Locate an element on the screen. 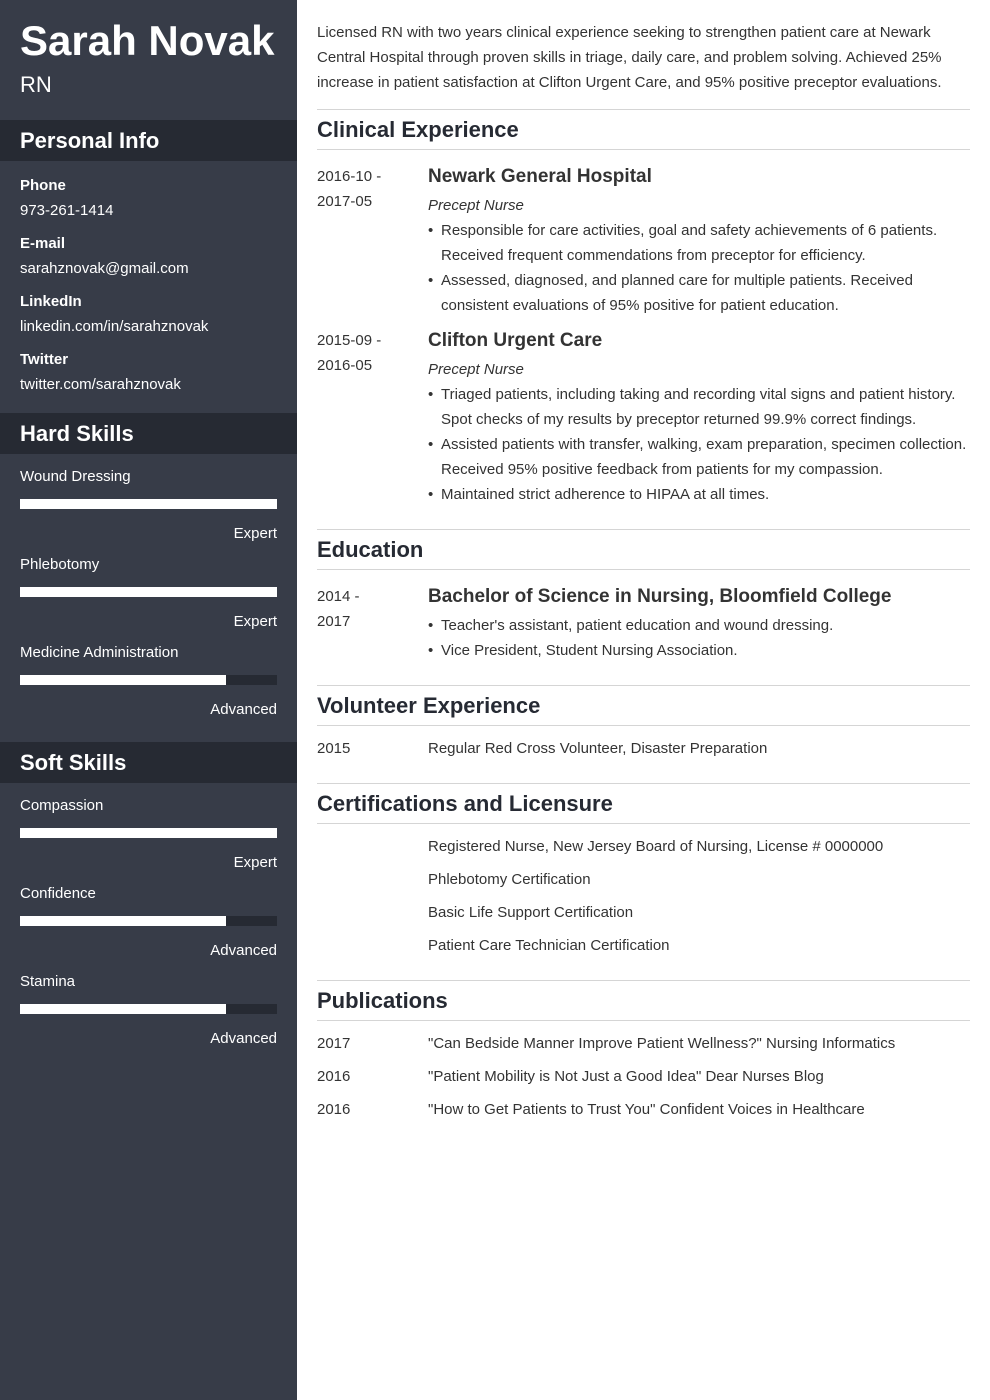 This screenshot has height=1400, width=990. personal-info-heading: Personal Info is located at coordinates (148, 140).